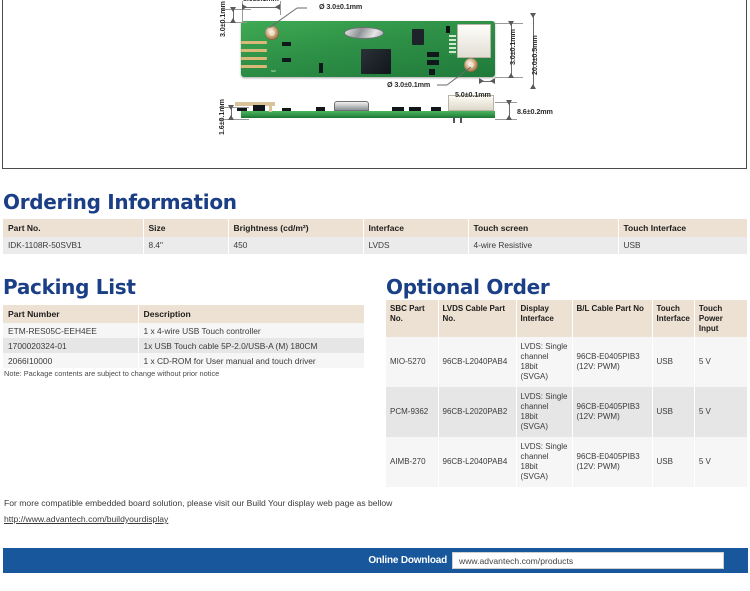  I want to click on dim-label-hole-top: Ø 3.0±0.1mm, so click(341, 6).